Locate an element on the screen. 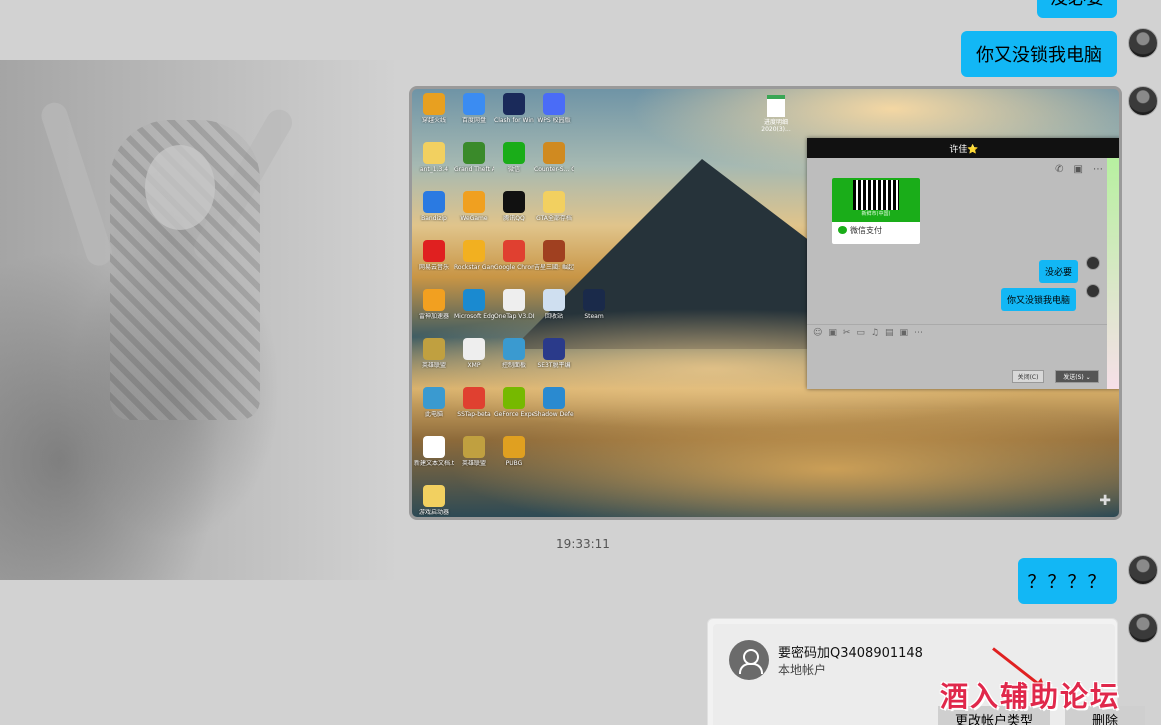 This screenshot has width=1161, height=725. desktop-icon-label: 穿越火线 is located at coordinates (433, 120).